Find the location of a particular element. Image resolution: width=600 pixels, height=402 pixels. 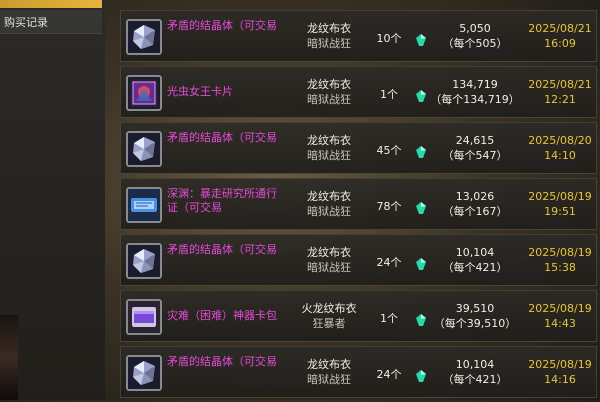

purchase-datetime: 2025/08/19 14:43 is located at coordinates (560, 316).